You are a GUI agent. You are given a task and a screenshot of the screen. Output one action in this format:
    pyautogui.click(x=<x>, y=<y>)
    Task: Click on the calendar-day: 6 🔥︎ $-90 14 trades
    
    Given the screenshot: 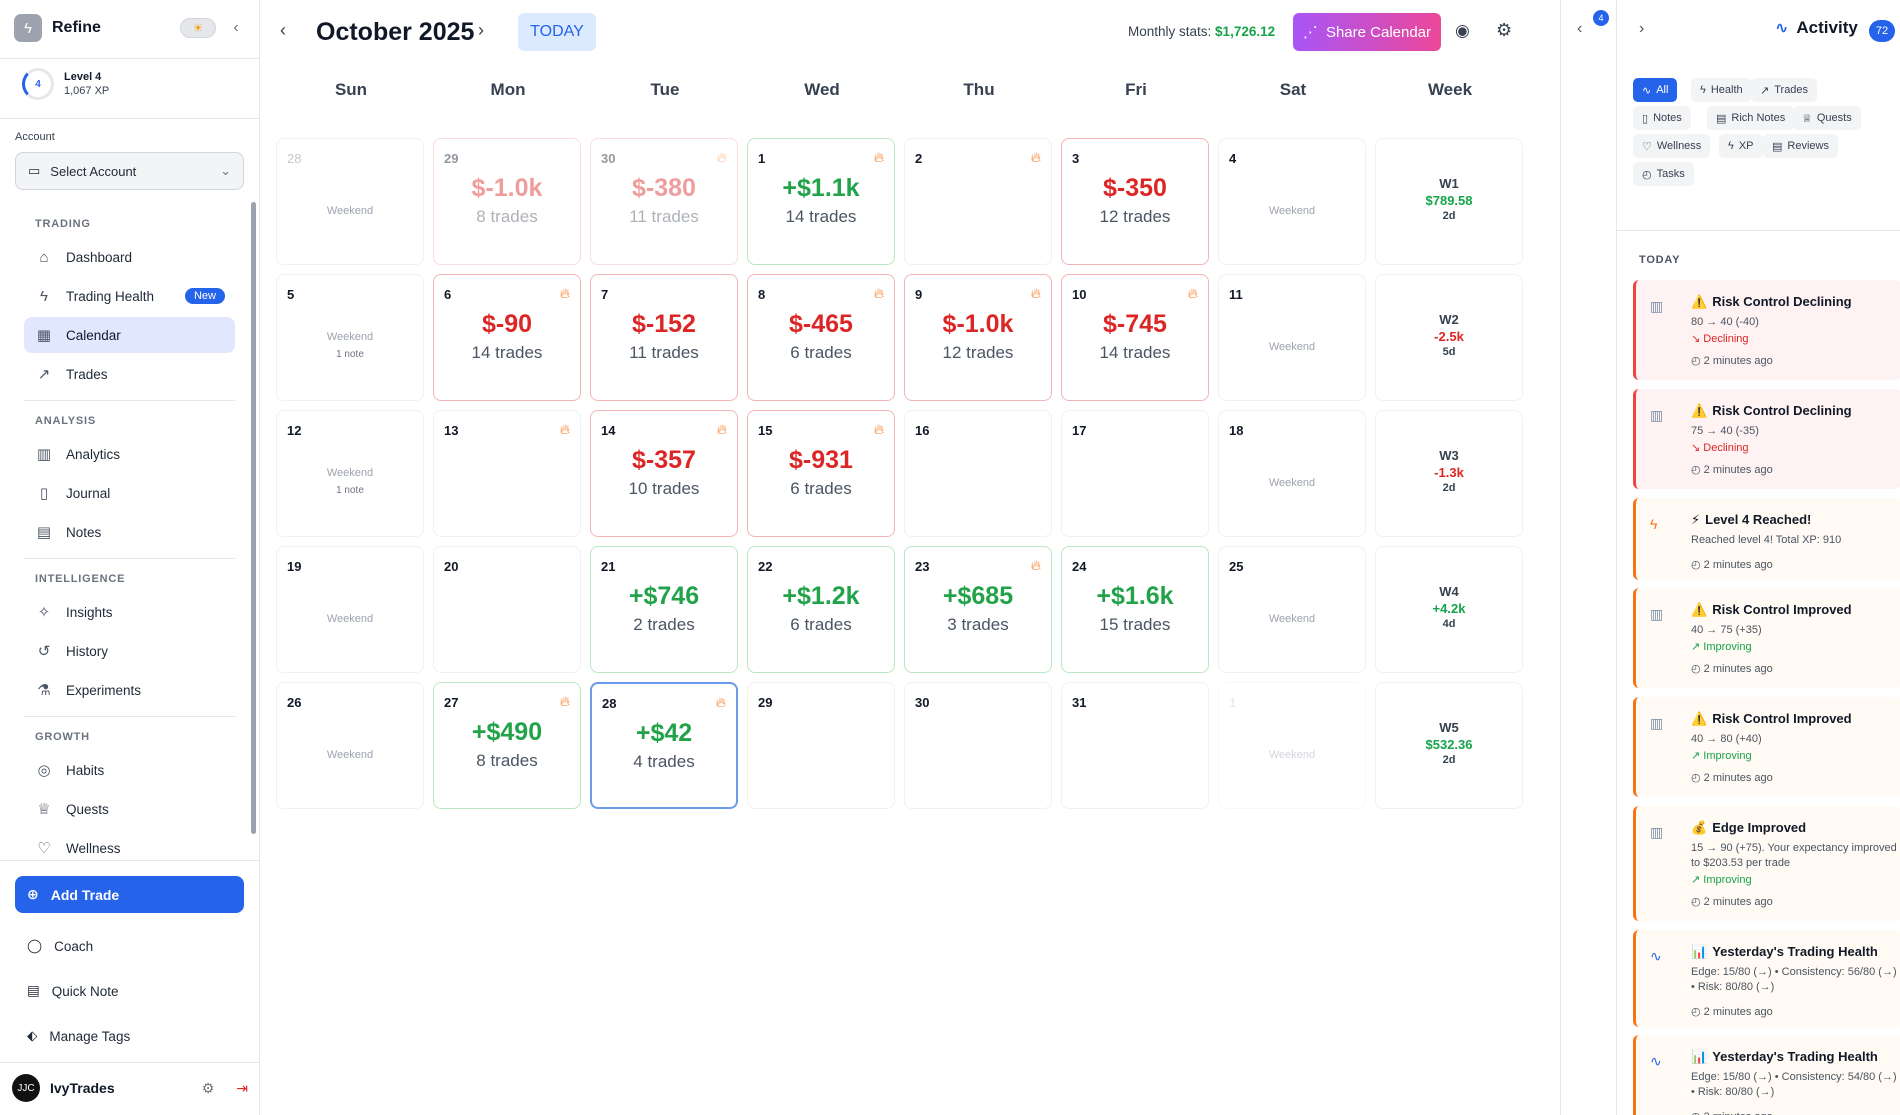 What is the action you would take?
    pyautogui.click(x=507, y=337)
    